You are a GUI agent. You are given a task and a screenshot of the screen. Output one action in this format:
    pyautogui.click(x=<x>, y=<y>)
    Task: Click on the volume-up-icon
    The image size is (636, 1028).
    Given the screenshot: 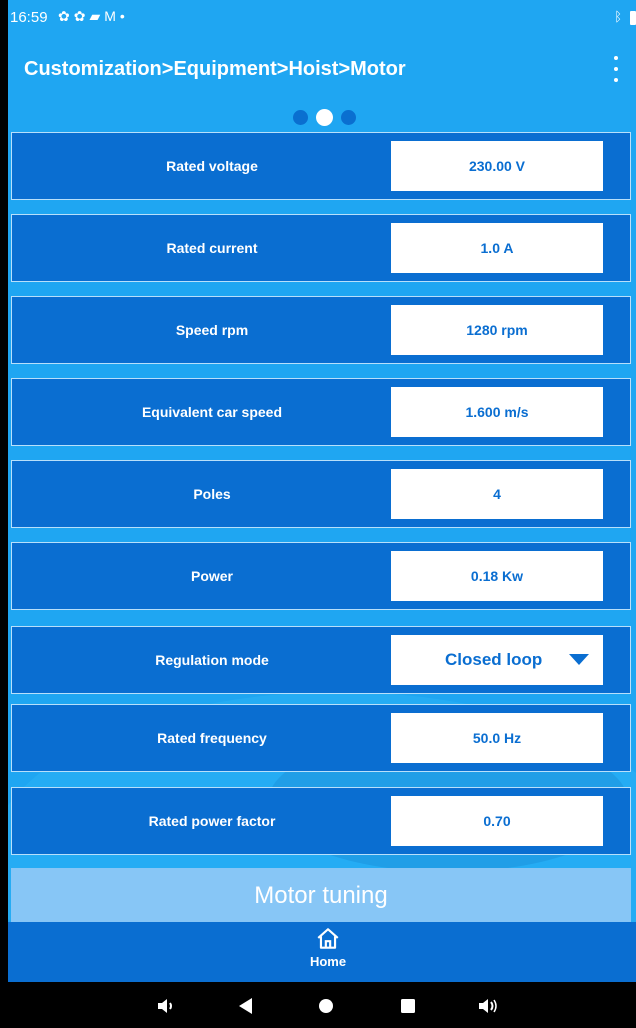 What is the action you would take?
    pyautogui.click(x=488, y=1006)
    